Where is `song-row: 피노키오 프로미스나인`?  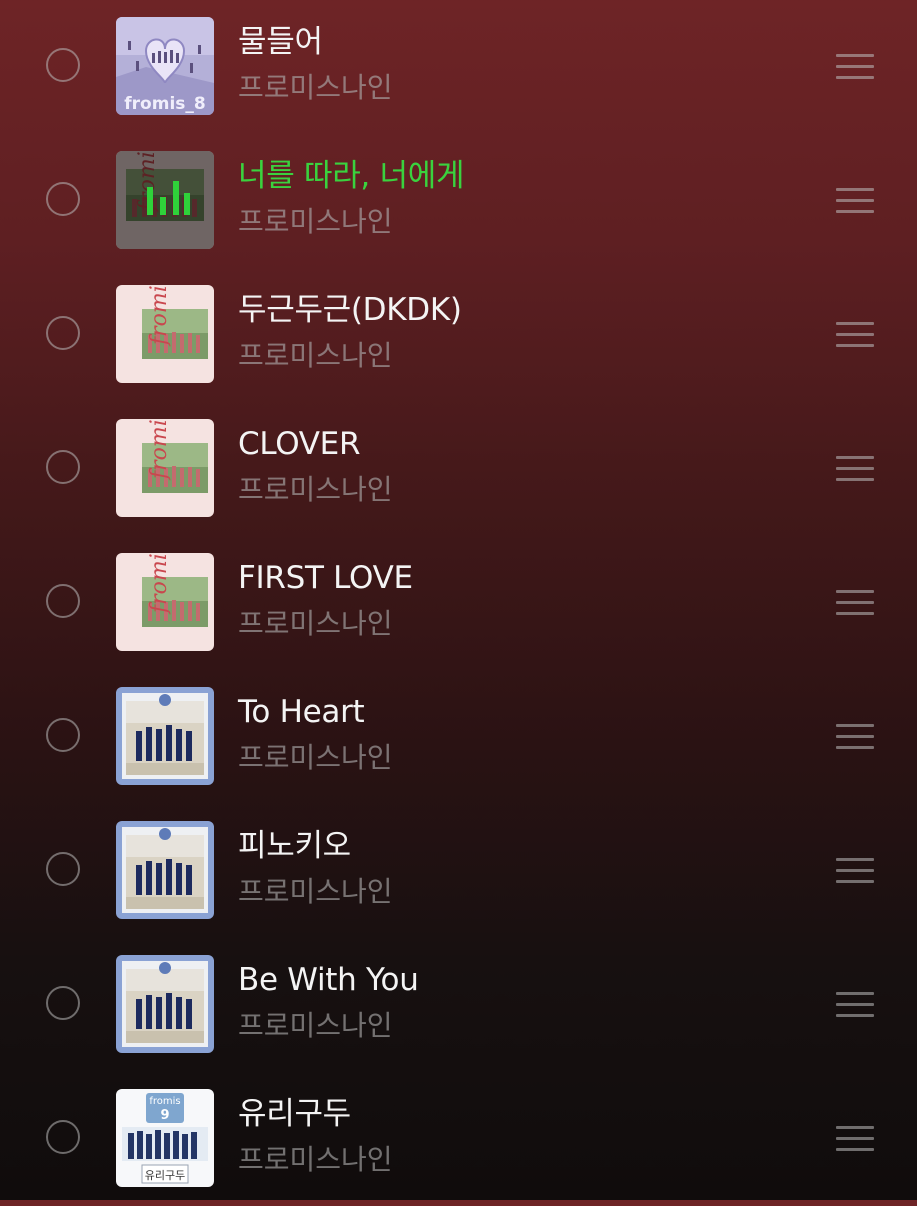 song-row: 피노키오 프로미스나인 is located at coordinates (458, 871).